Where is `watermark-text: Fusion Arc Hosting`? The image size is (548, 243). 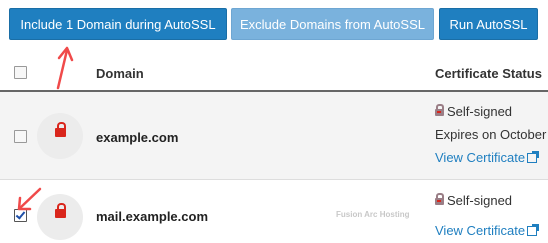 watermark-text: Fusion Arc Hosting is located at coordinates (373, 214).